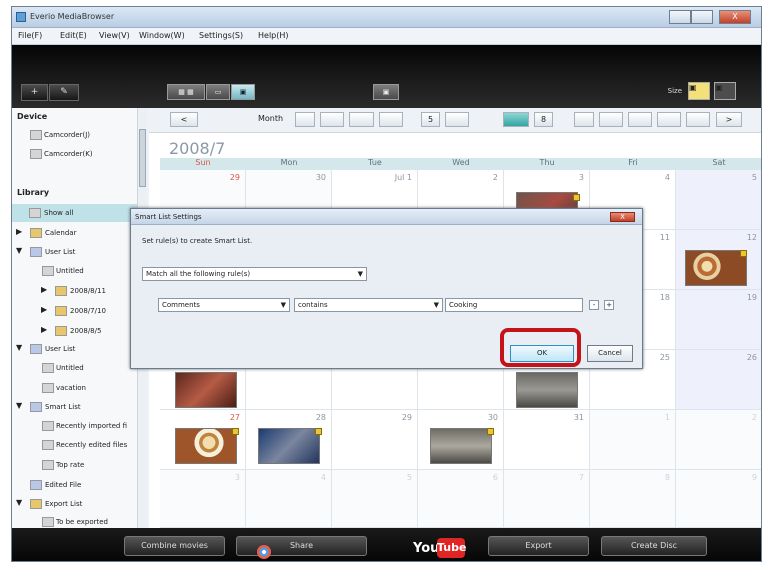 This screenshot has height=566, width=770. Describe the element at coordinates (735, 17) in the screenshot. I see `close-window-button: X` at that location.